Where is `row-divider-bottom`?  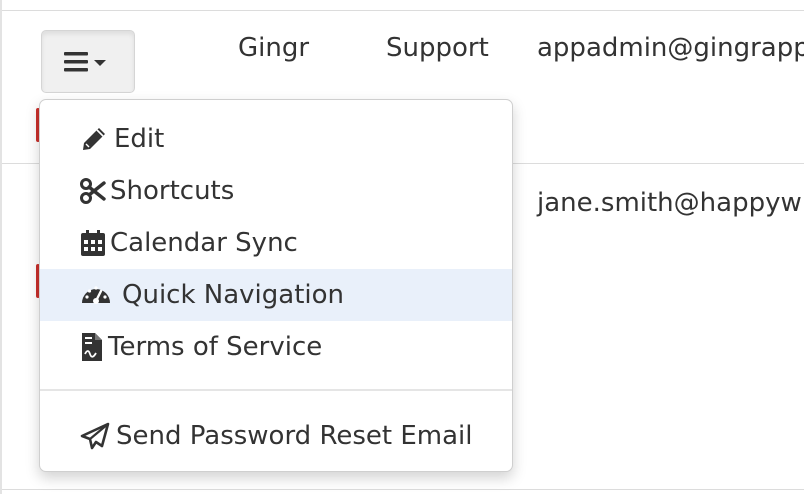 row-divider-bottom is located at coordinates (403, 489).